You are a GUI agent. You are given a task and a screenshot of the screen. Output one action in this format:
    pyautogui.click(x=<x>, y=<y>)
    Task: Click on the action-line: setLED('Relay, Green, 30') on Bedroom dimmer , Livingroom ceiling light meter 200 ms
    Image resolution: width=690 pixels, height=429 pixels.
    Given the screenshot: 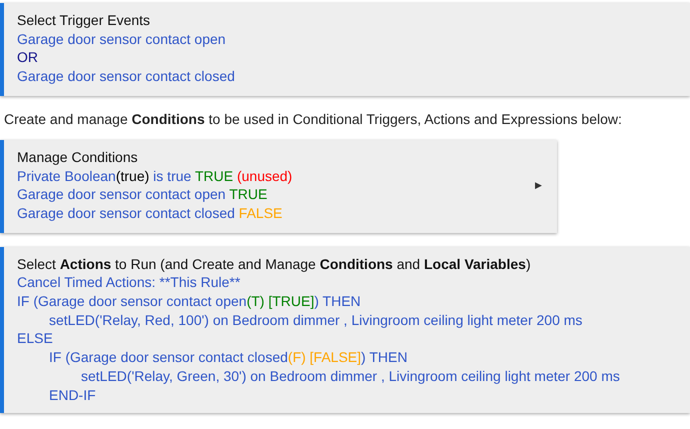 What is the action you would take?
    pyautogui.click(x=350, y=376)
    